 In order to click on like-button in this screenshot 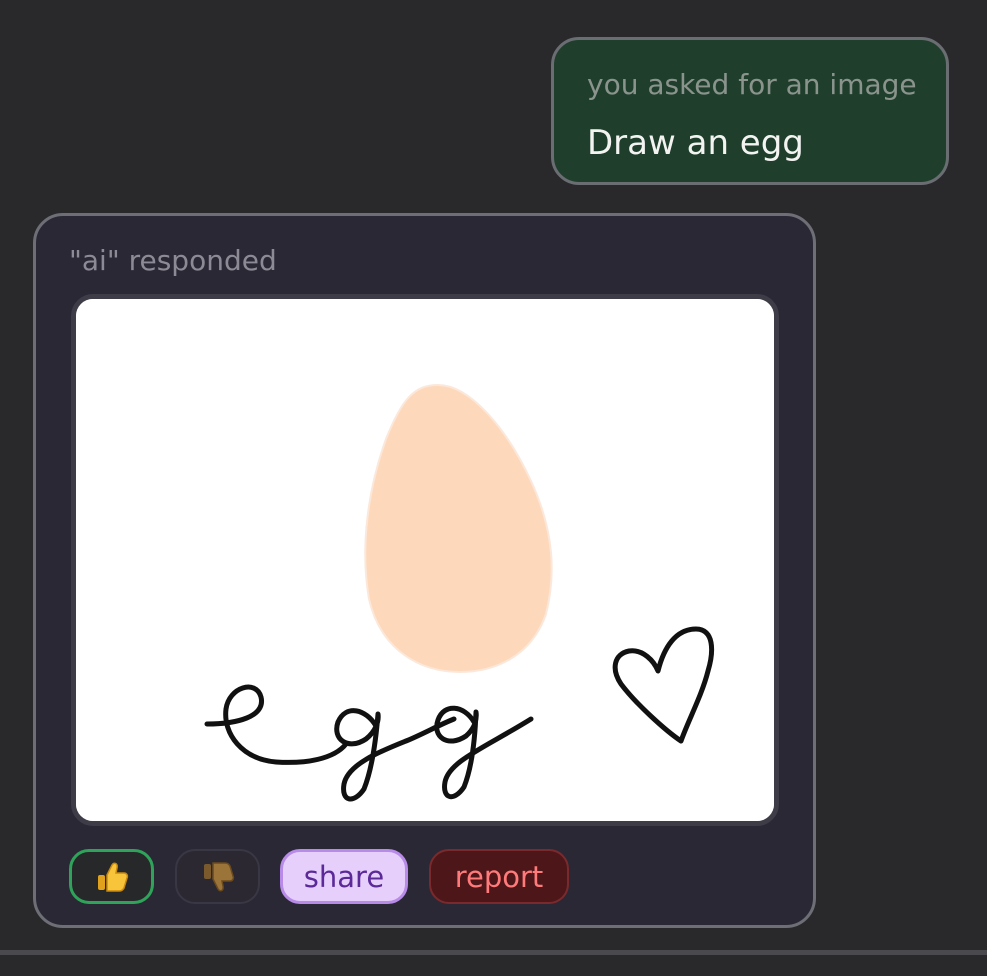, I will do `click(111, 876)`.